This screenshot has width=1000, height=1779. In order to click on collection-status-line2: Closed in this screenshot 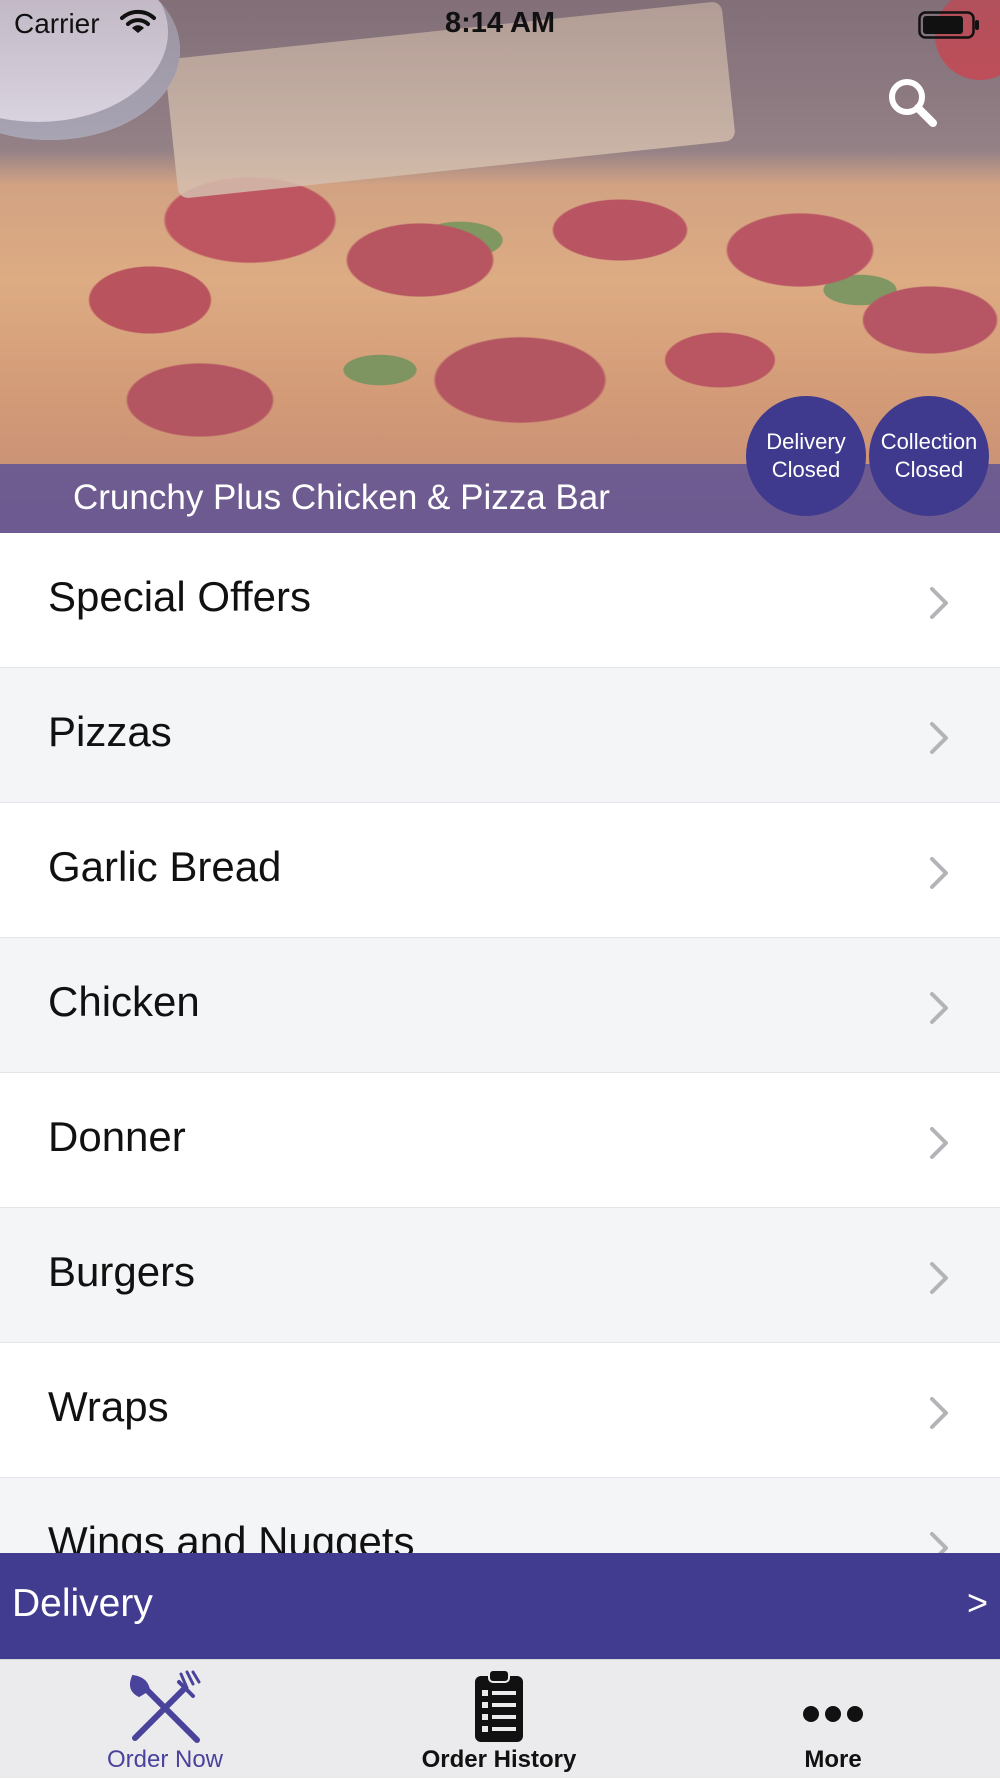, I will do `click(929, 469)`.